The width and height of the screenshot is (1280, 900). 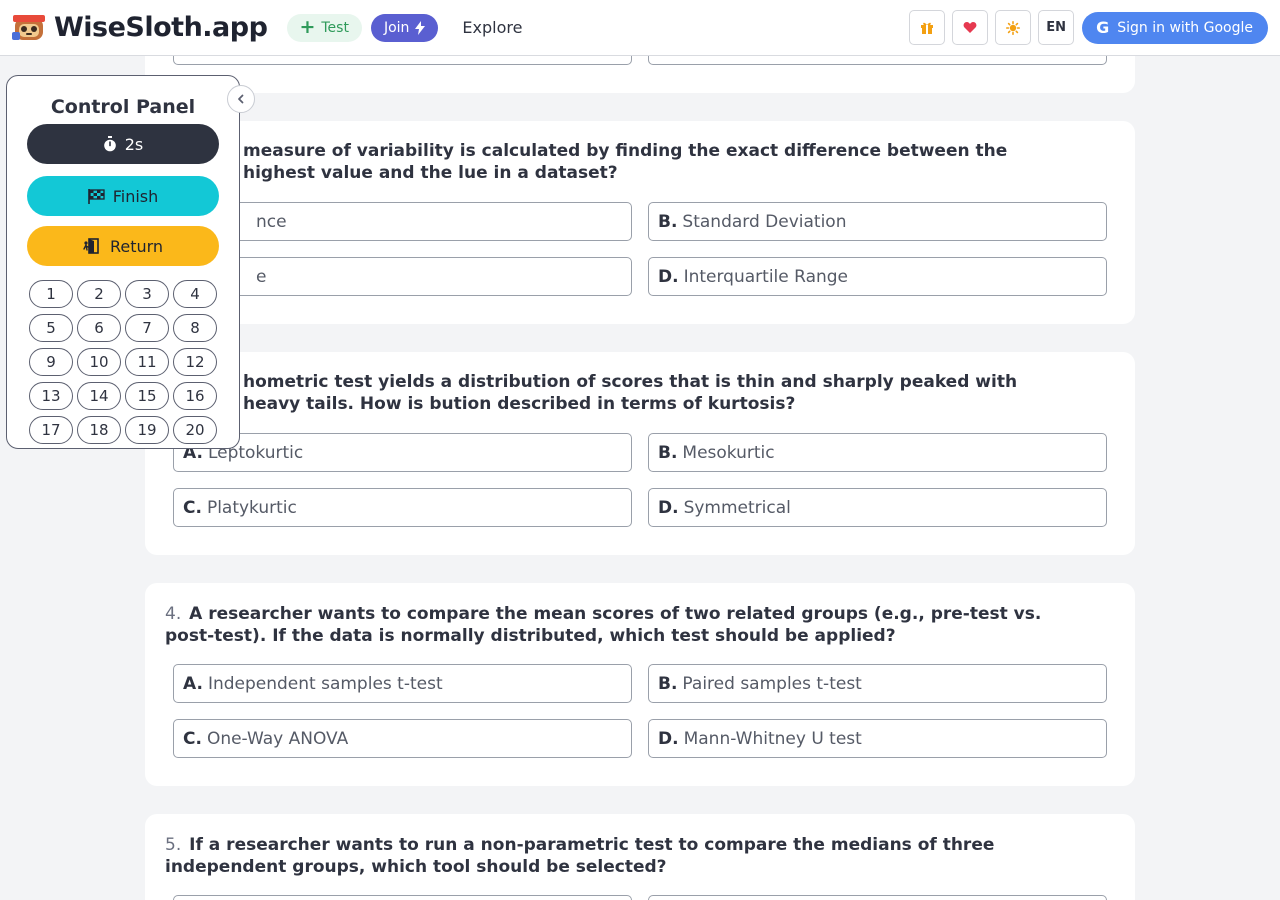 What do you see at coordinates (99, 430) in the screenshot?
I see `question-nav-18: 18` at bounding box center [99, 430].